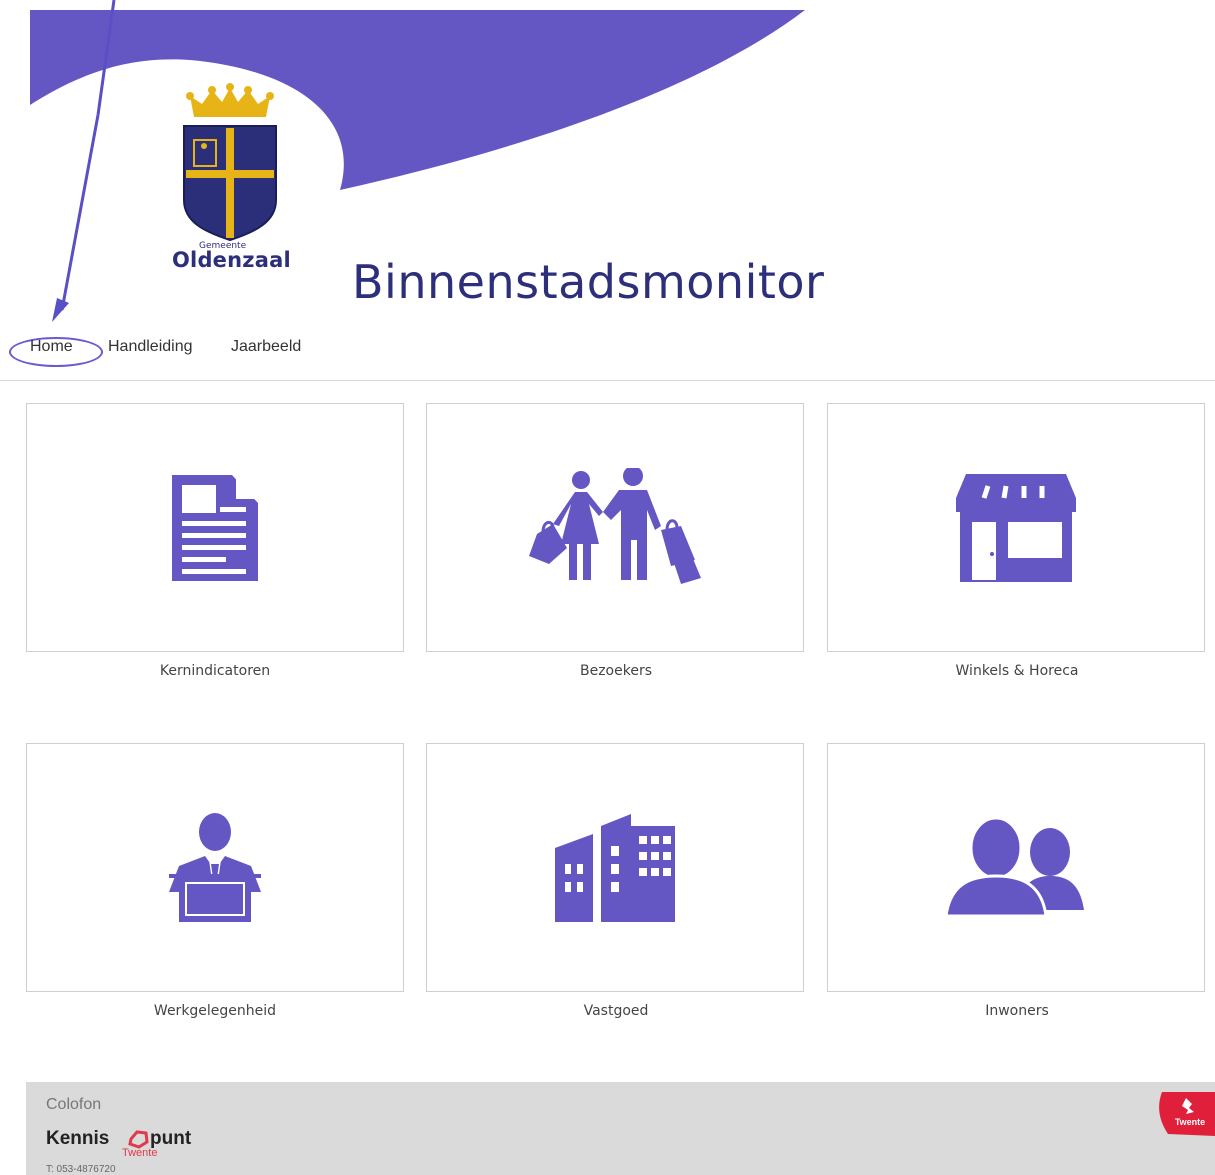  I want to click on nav-divider, so click(607, 380).